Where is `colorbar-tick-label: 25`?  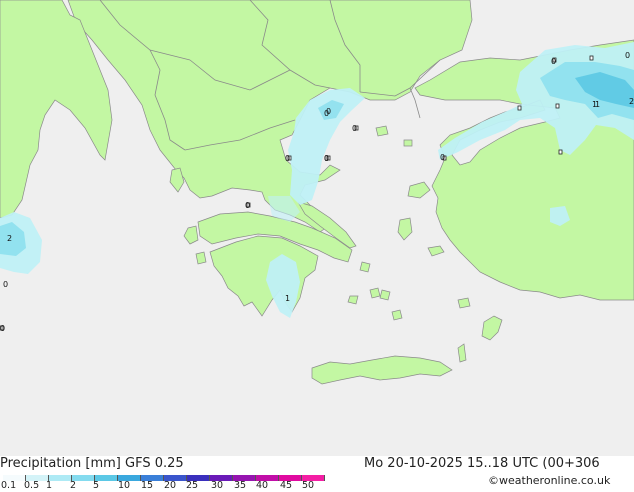
colorbar-tick-label: 25 is located at coordinates (192, 485).